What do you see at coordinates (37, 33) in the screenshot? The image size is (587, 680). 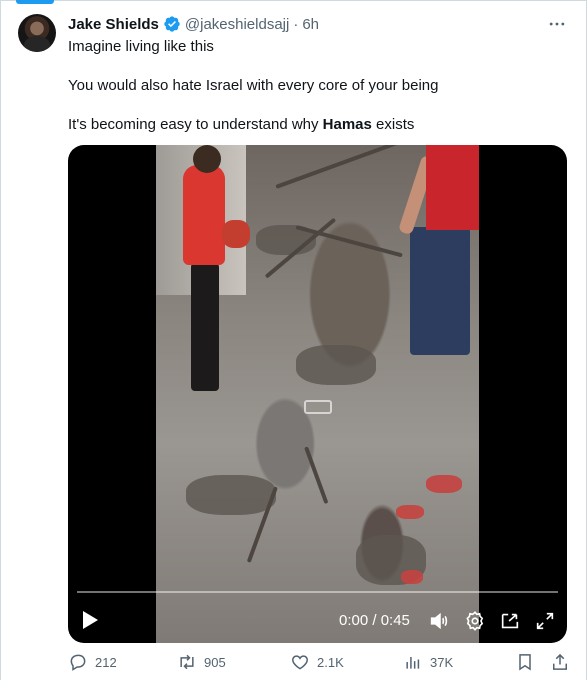 I see `avatar` at bounding box center [37, 33].